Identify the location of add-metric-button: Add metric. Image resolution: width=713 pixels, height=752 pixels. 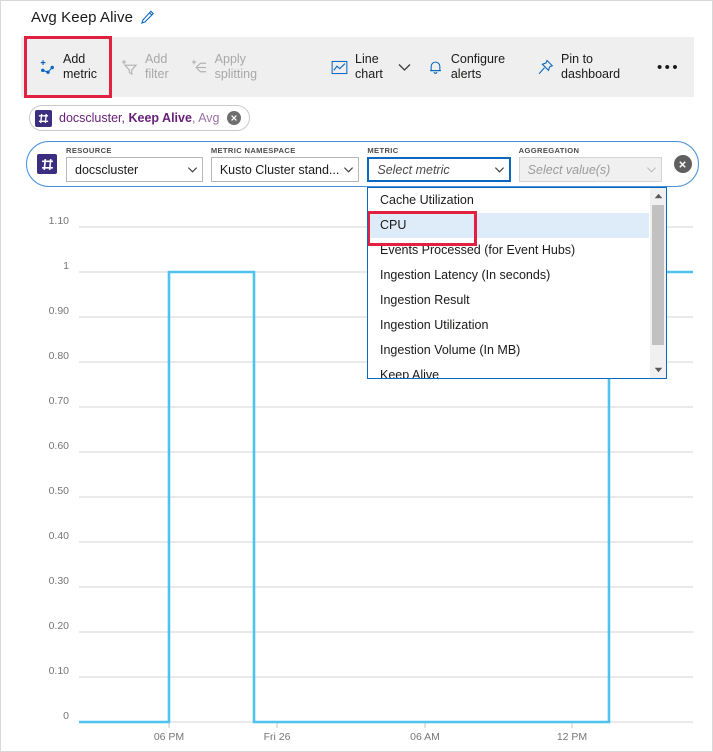
(68, 67).